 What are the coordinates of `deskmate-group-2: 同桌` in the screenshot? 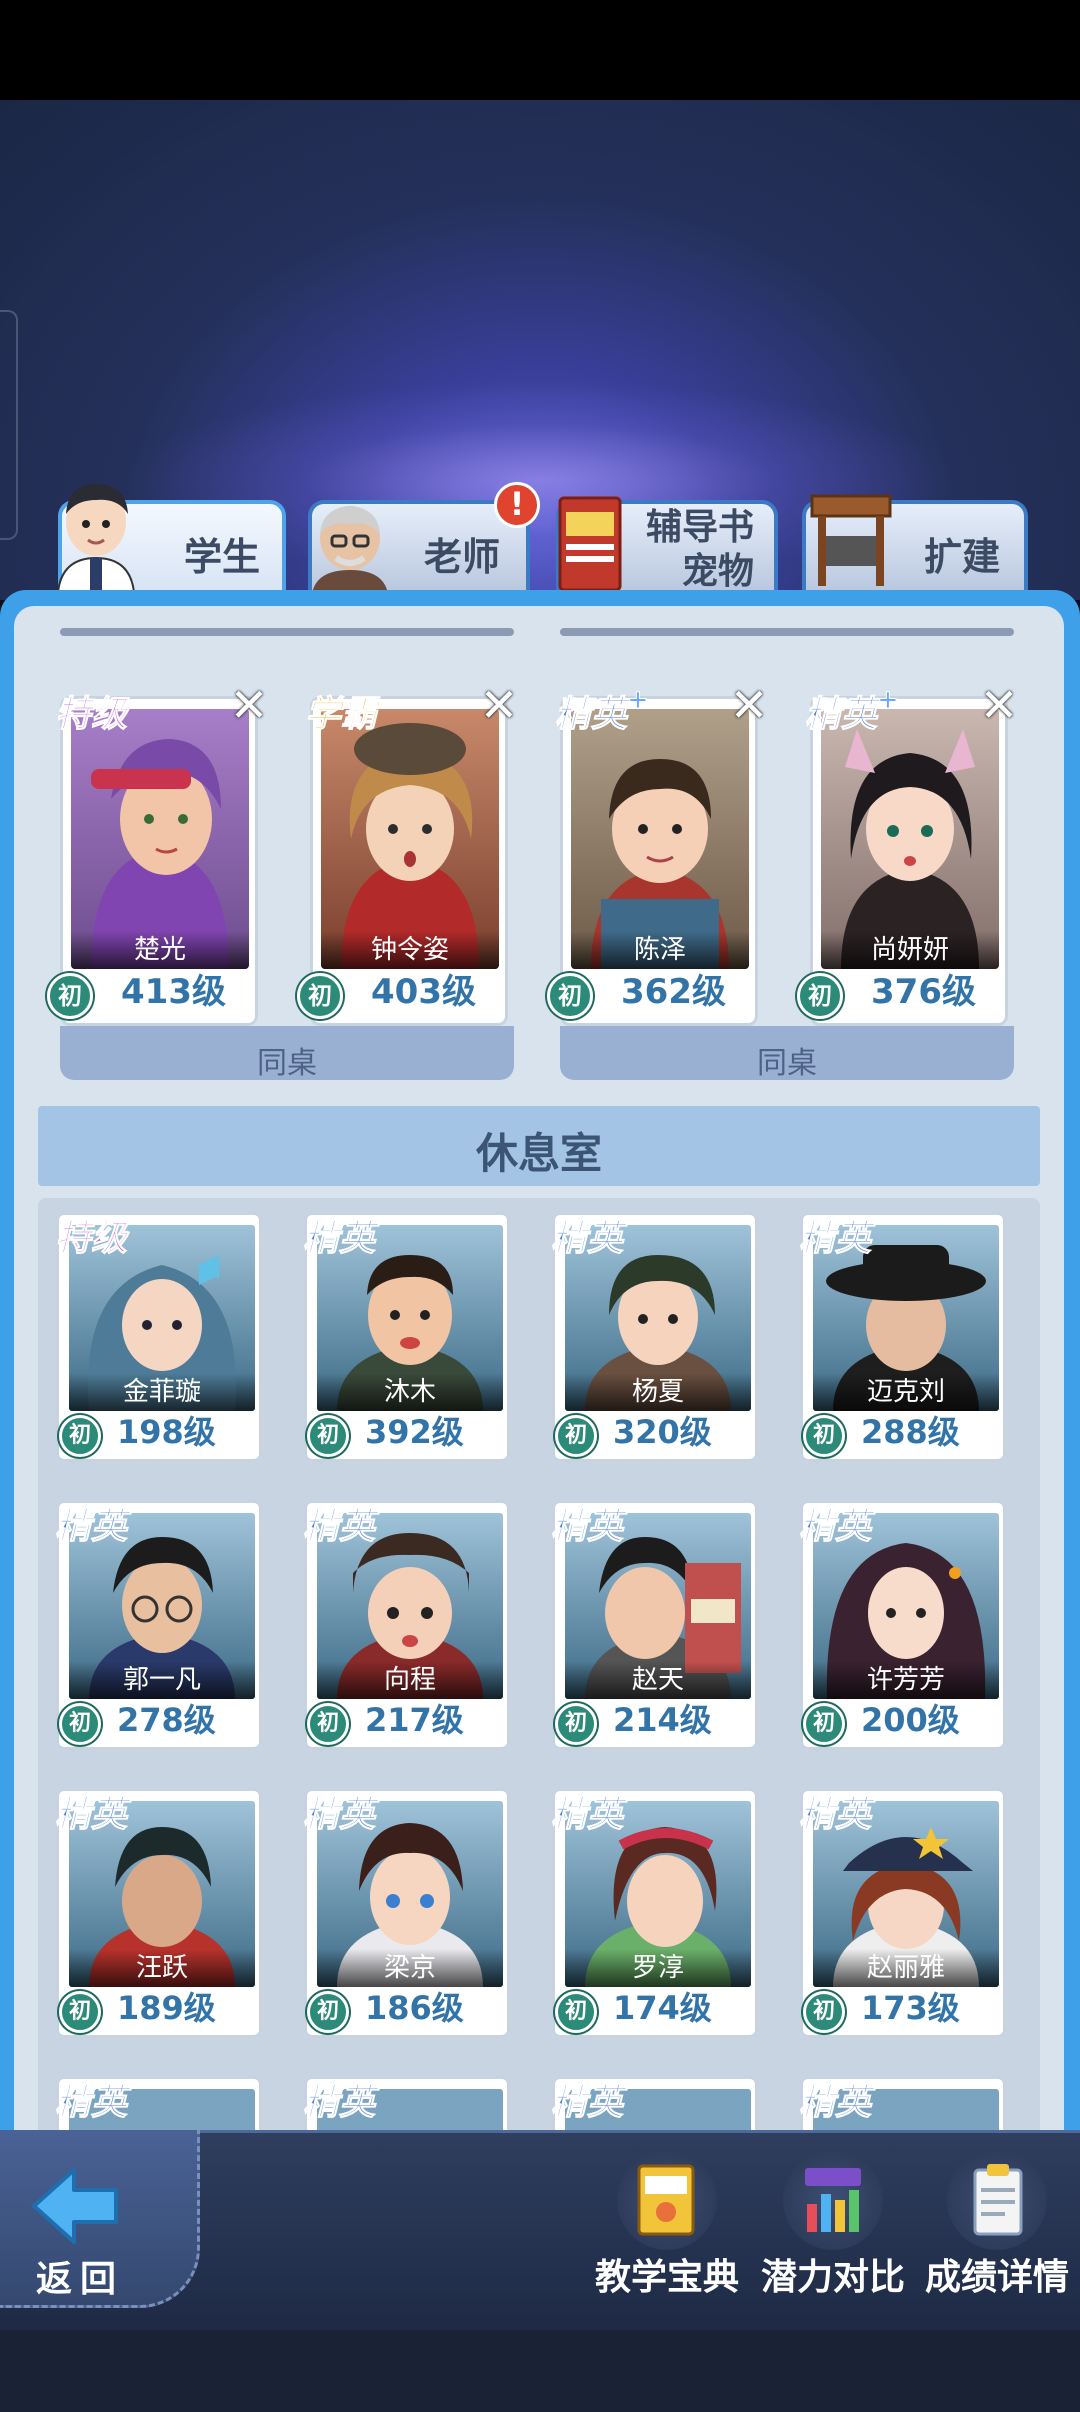 It's located at (787, 1053).